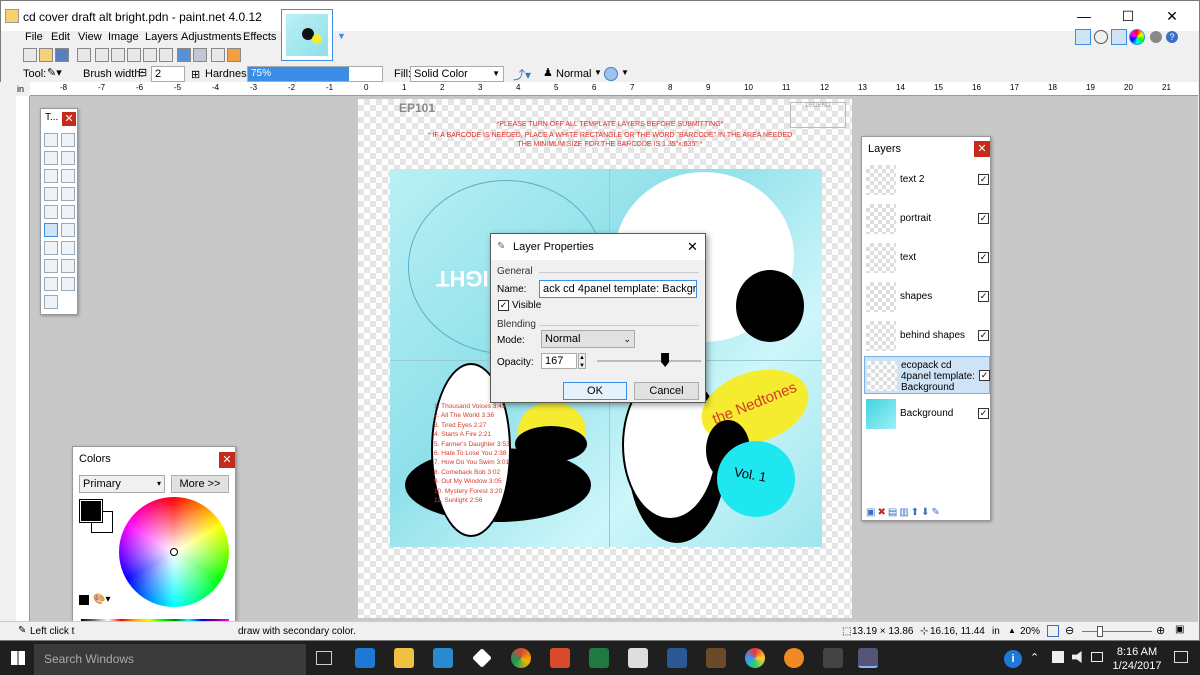 Image resolution: width=1200 pixels, height=675 pixels. I want to click on info-notification-icon: i, so click(1013, 659).